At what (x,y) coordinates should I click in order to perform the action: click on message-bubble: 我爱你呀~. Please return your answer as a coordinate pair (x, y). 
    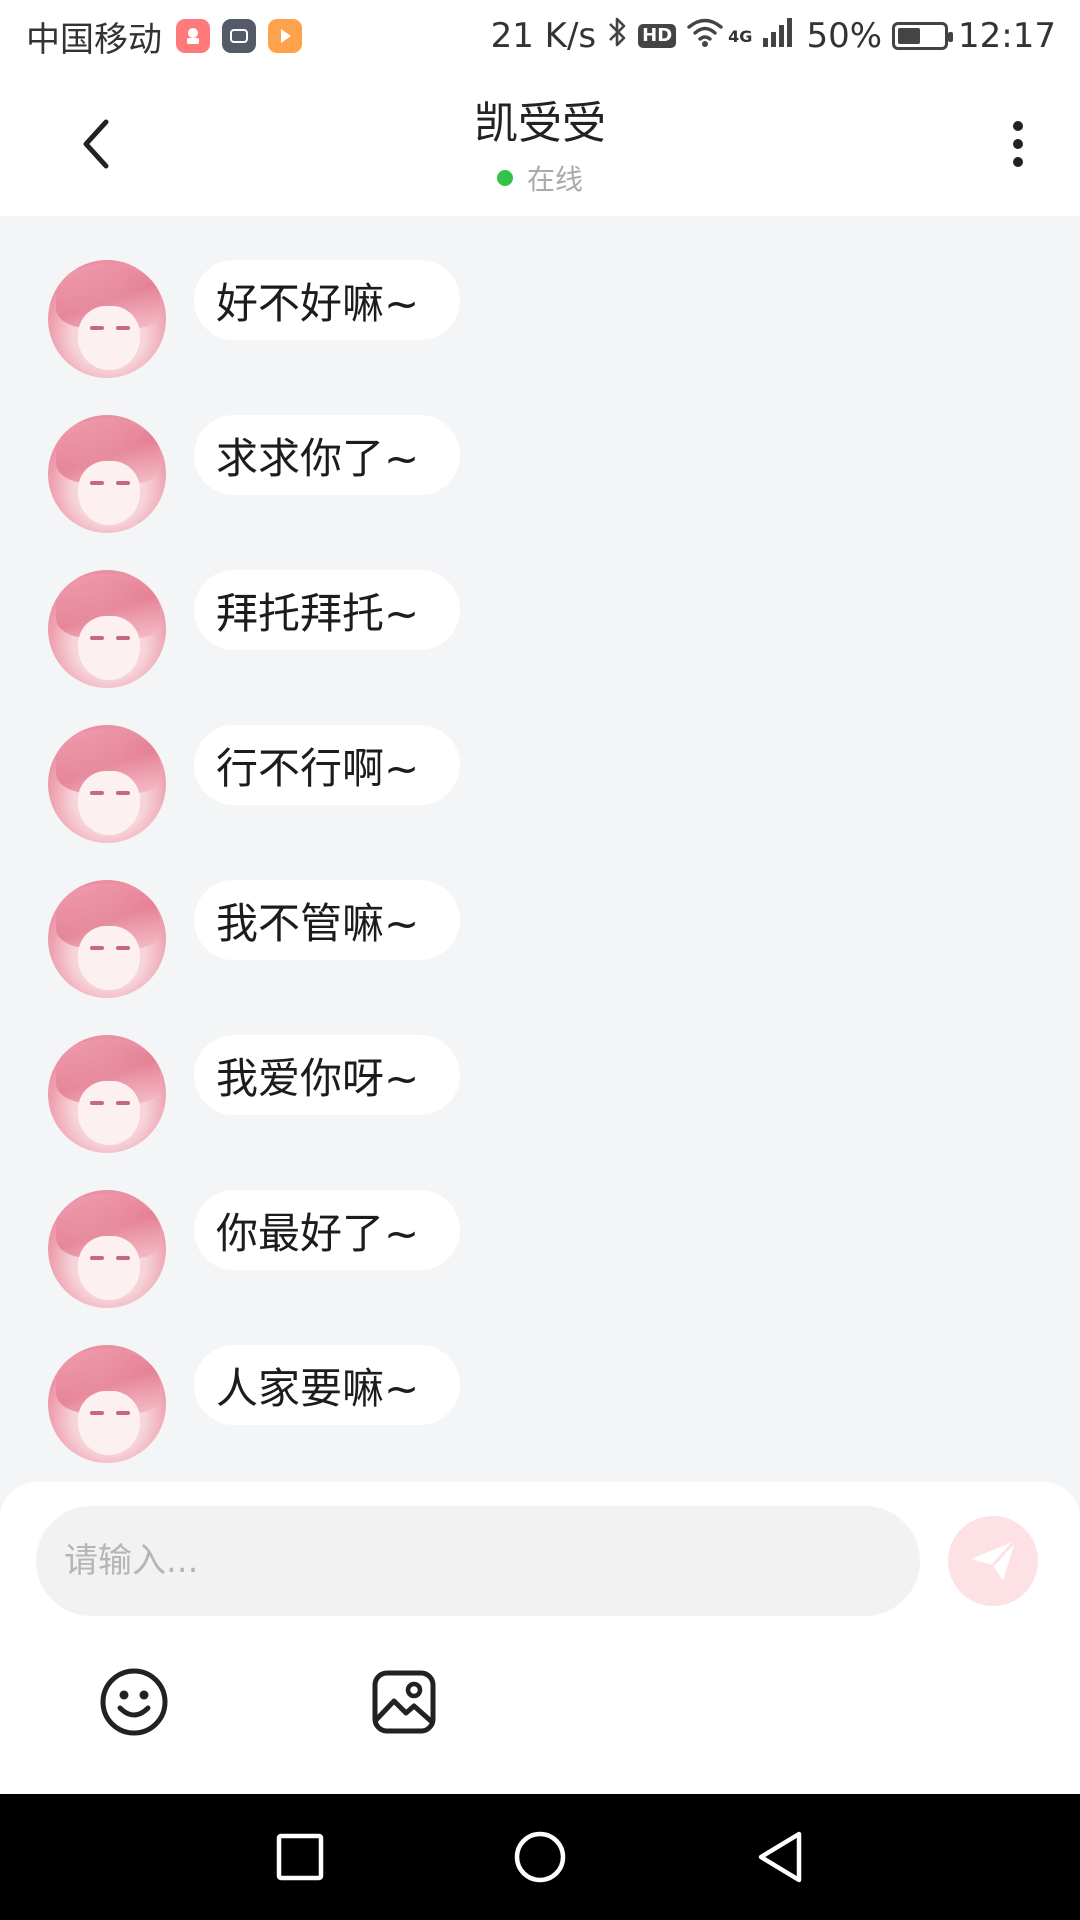
    Looking at the image, I should click on (327, 1075).